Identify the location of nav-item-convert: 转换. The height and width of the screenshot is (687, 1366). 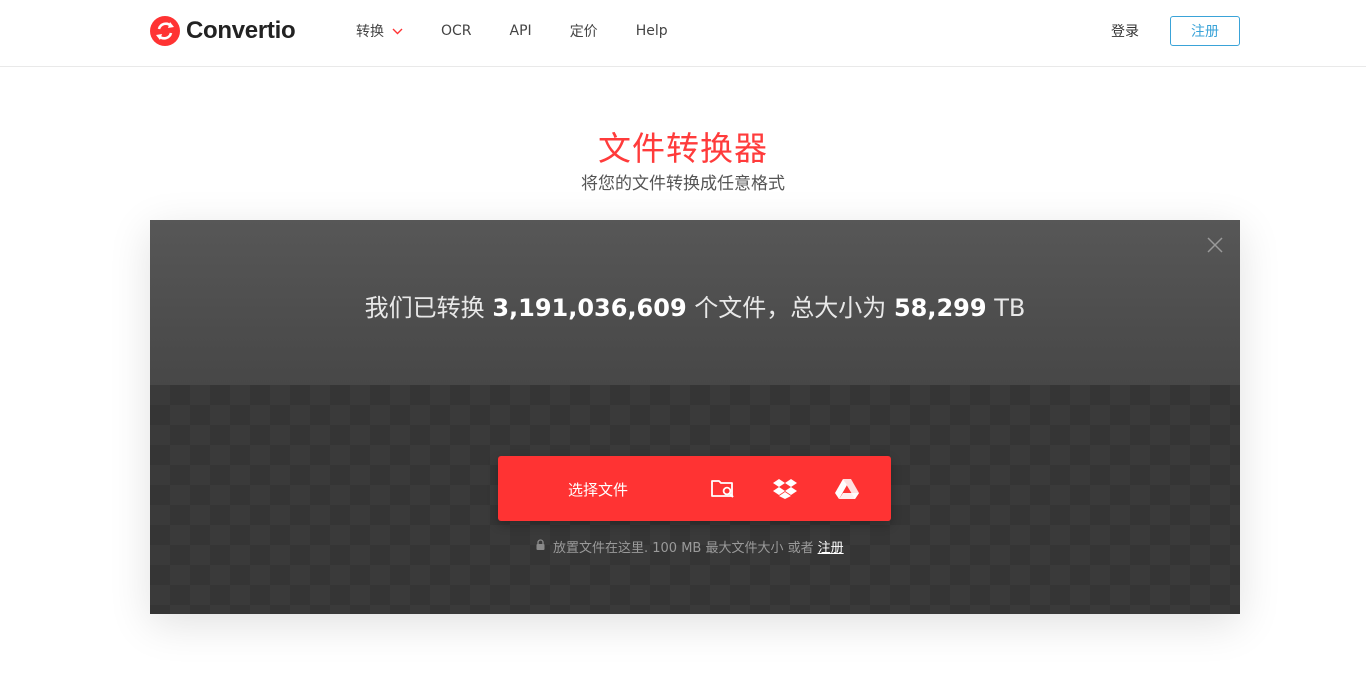
(379, 31).